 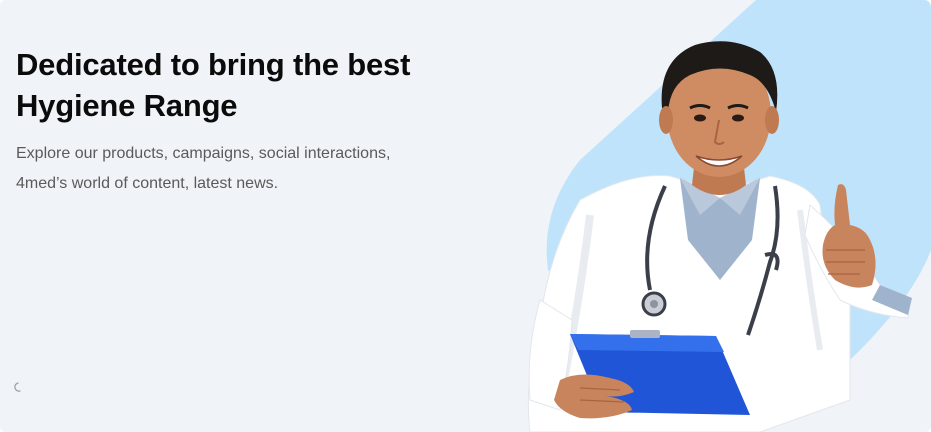 What do you see at coordinates (213, 64) in the screenshot?
I see `hero-title-line-1: Dedicated to bring the best` at bounding box center [213, 64].